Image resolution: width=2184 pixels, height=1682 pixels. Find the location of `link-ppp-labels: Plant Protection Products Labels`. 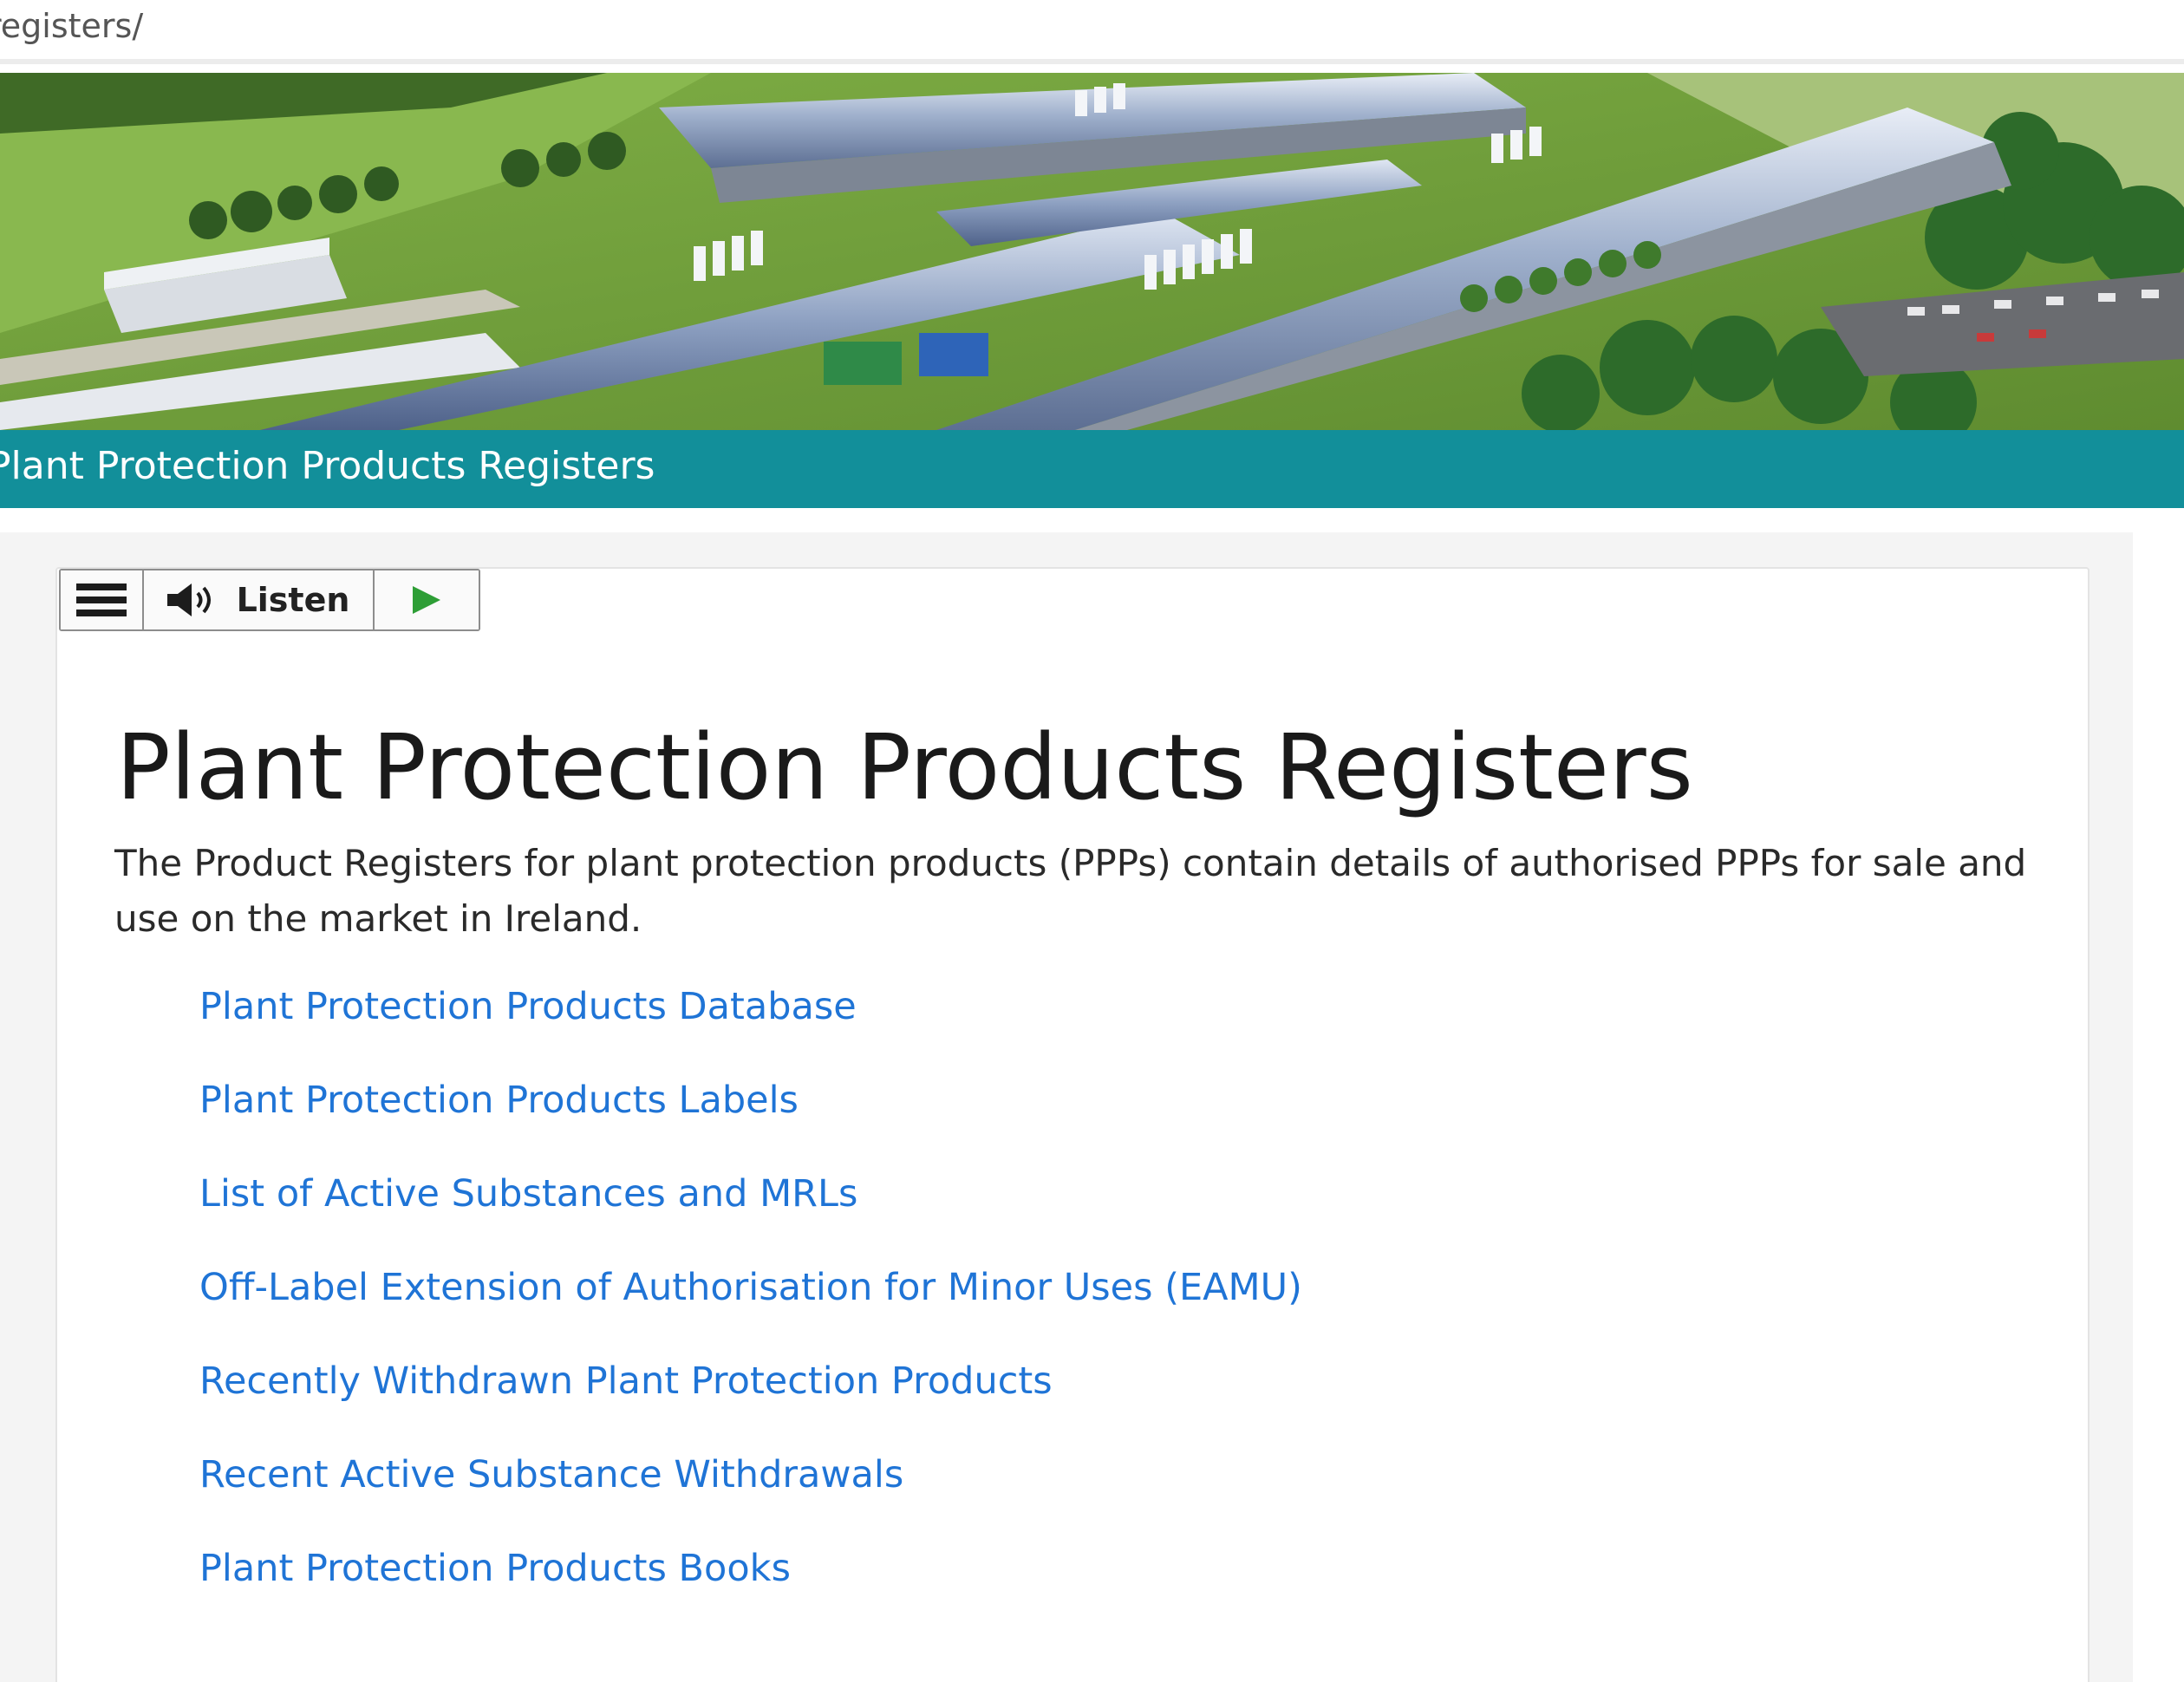

link-ppp-labels: Plant Protection Products Labels is located at coordinates (499, 1100).